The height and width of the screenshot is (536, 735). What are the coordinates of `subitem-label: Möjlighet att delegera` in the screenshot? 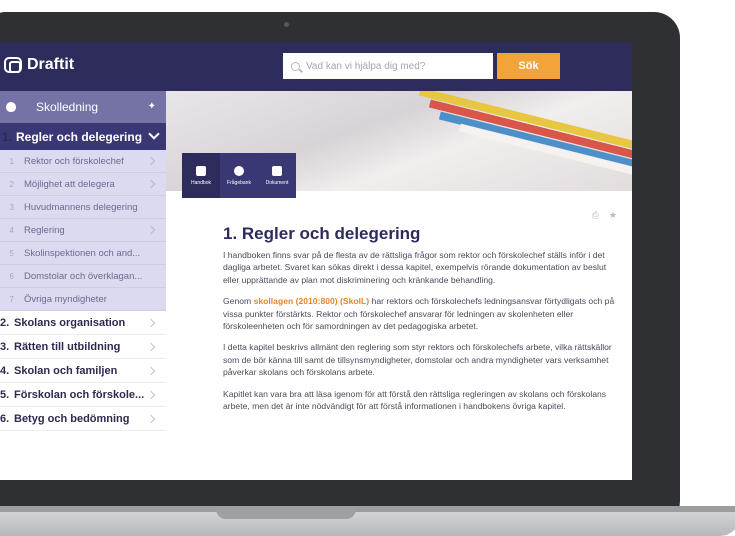 It's located at (69, 184).